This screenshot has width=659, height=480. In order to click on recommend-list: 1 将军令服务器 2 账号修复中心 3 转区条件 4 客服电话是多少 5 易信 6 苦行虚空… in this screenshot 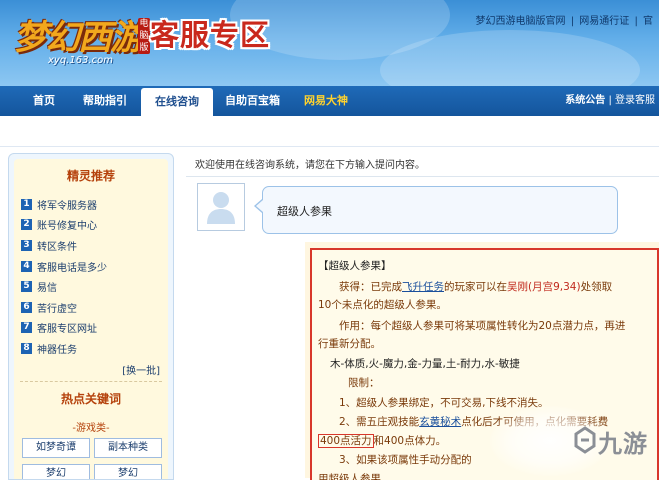, I will do `click(64, 276)`.